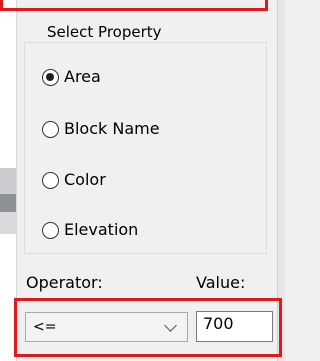  What do you see at coordinates (101, 229) in the screenshot?
I see `radio-label: Elevation` at bounding box center [101, 229].